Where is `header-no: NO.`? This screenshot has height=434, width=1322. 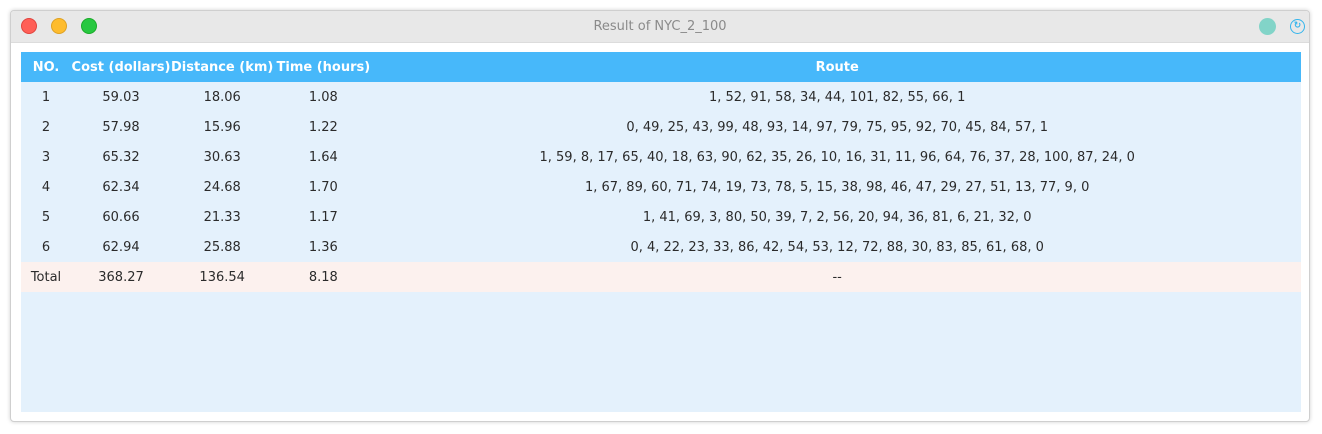
header-no: NO. is located at coordinates (46, 67).